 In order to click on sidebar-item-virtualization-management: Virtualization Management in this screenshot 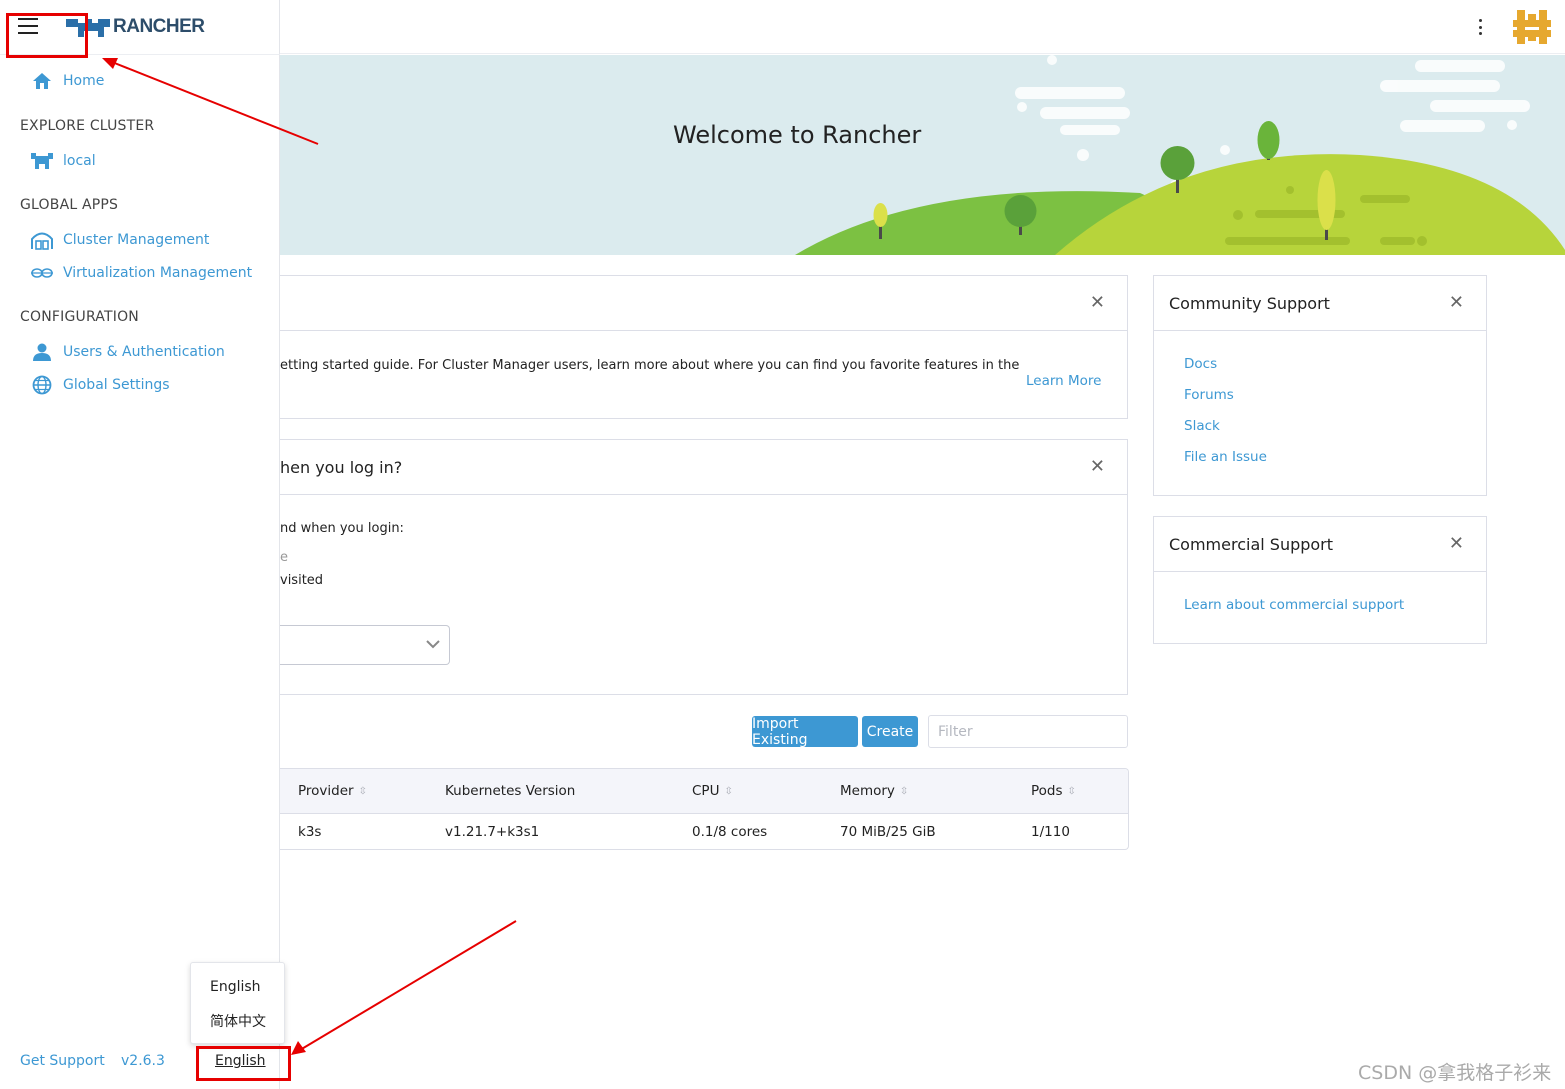, I will do `click(141, 273)`.